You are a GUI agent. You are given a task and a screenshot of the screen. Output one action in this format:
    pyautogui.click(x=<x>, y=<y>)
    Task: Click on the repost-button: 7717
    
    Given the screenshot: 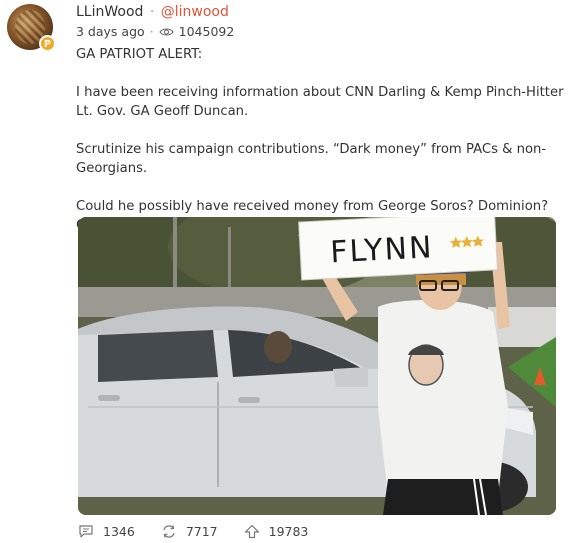 What is the action you would take?
    pyautogui.click(x=189, y=531)
    